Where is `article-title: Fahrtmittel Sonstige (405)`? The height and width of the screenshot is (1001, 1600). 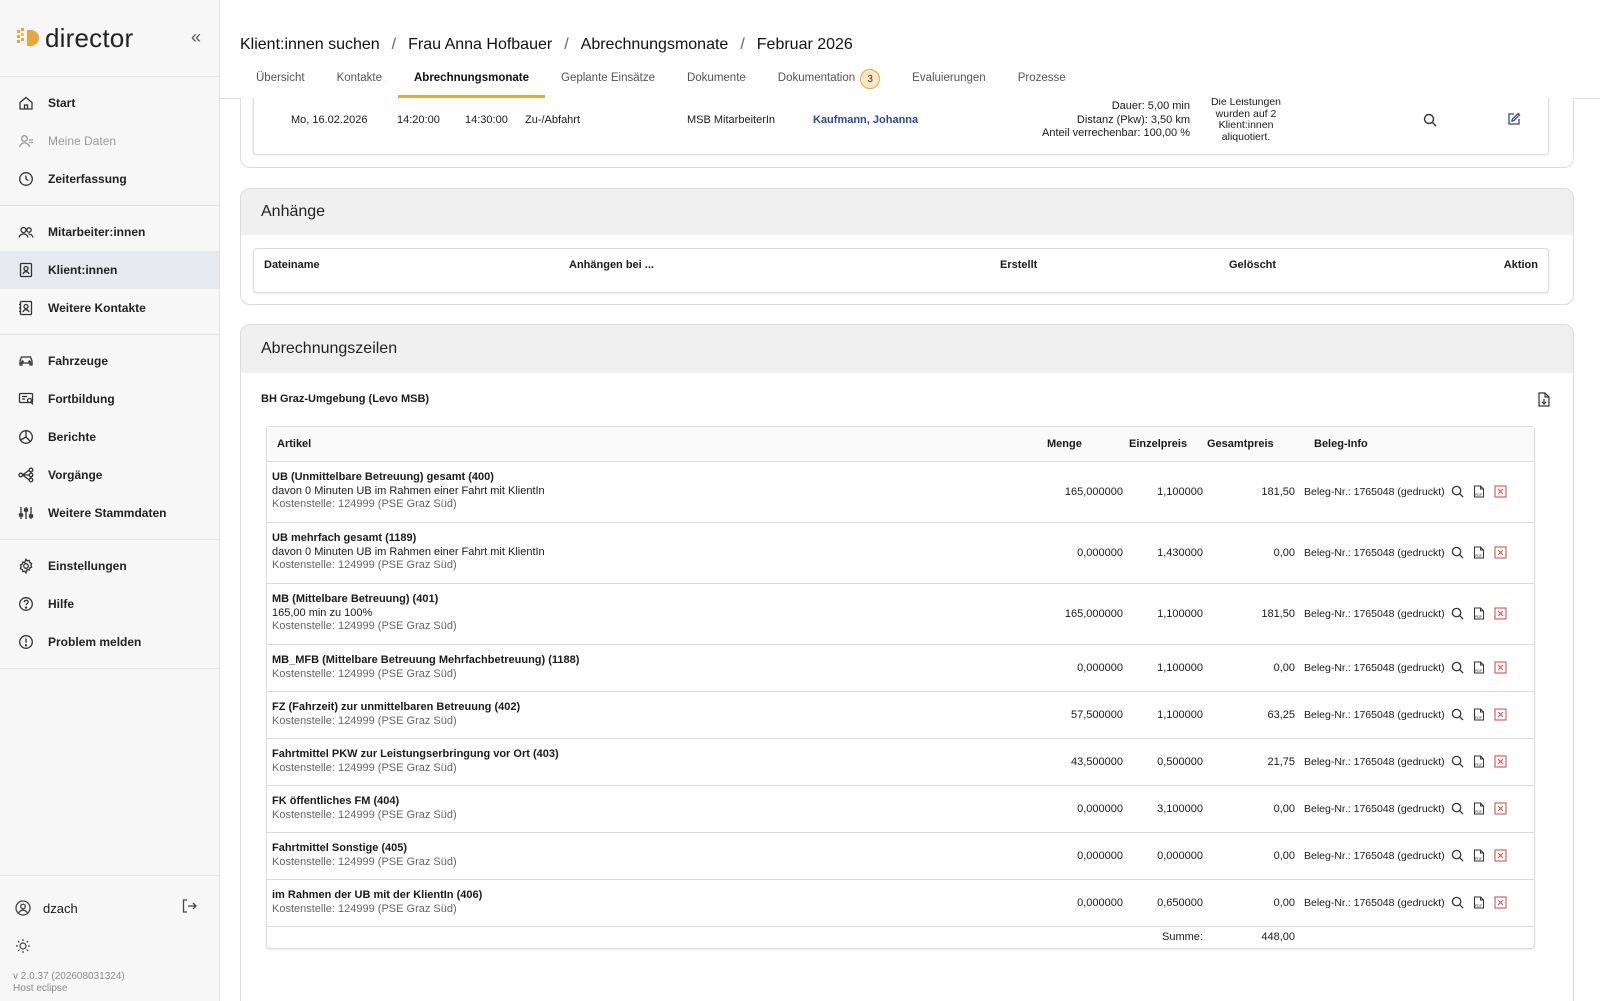 article-title: Fahrtmittel Sonstige (405) is located at coordinates (340, 848).